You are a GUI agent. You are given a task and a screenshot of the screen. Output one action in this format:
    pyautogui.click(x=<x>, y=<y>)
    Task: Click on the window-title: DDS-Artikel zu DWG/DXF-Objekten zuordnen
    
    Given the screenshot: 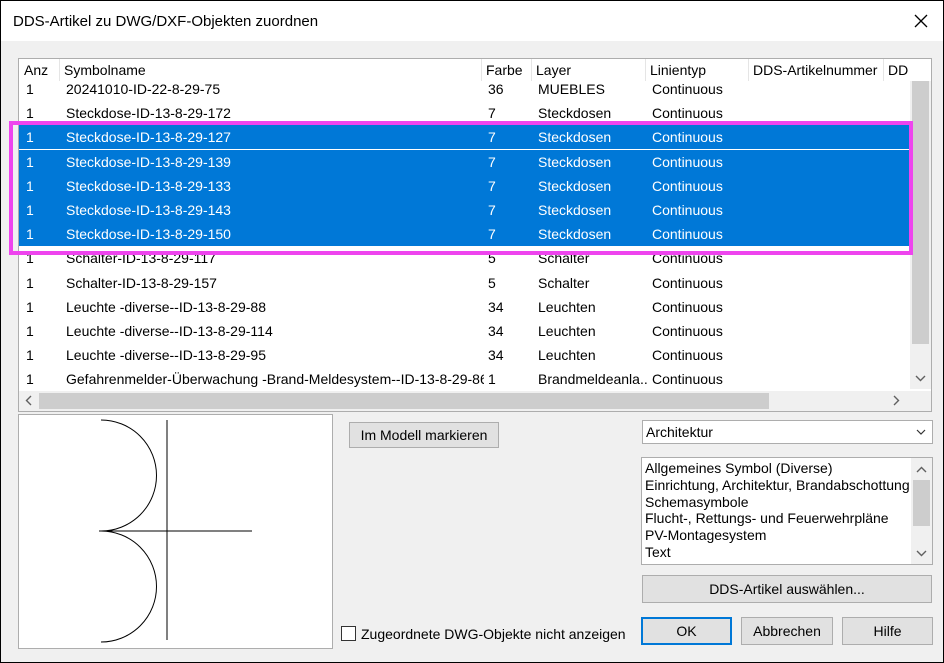 What is the action you would take?
    pyautogui.click(x=166, y=21)
    